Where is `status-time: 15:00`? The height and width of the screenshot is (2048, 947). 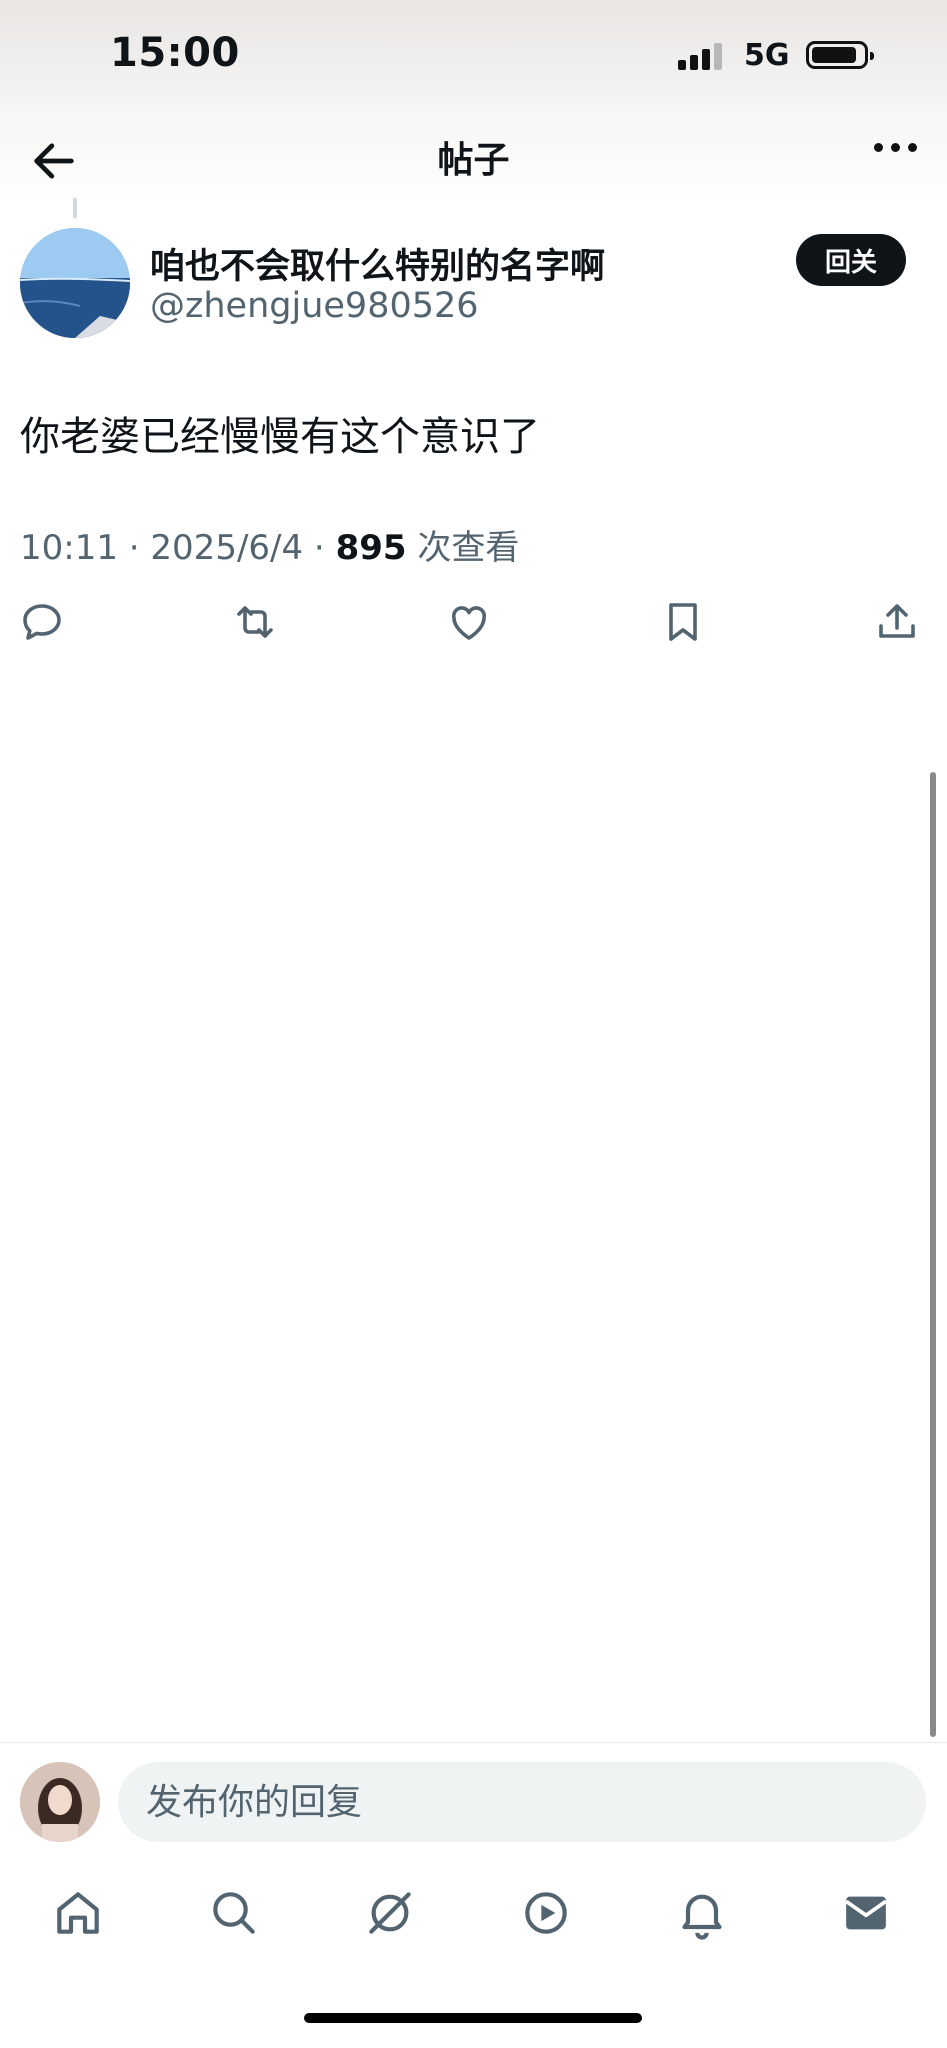 status-time: 15:00 is located at coordinates (175, 53).